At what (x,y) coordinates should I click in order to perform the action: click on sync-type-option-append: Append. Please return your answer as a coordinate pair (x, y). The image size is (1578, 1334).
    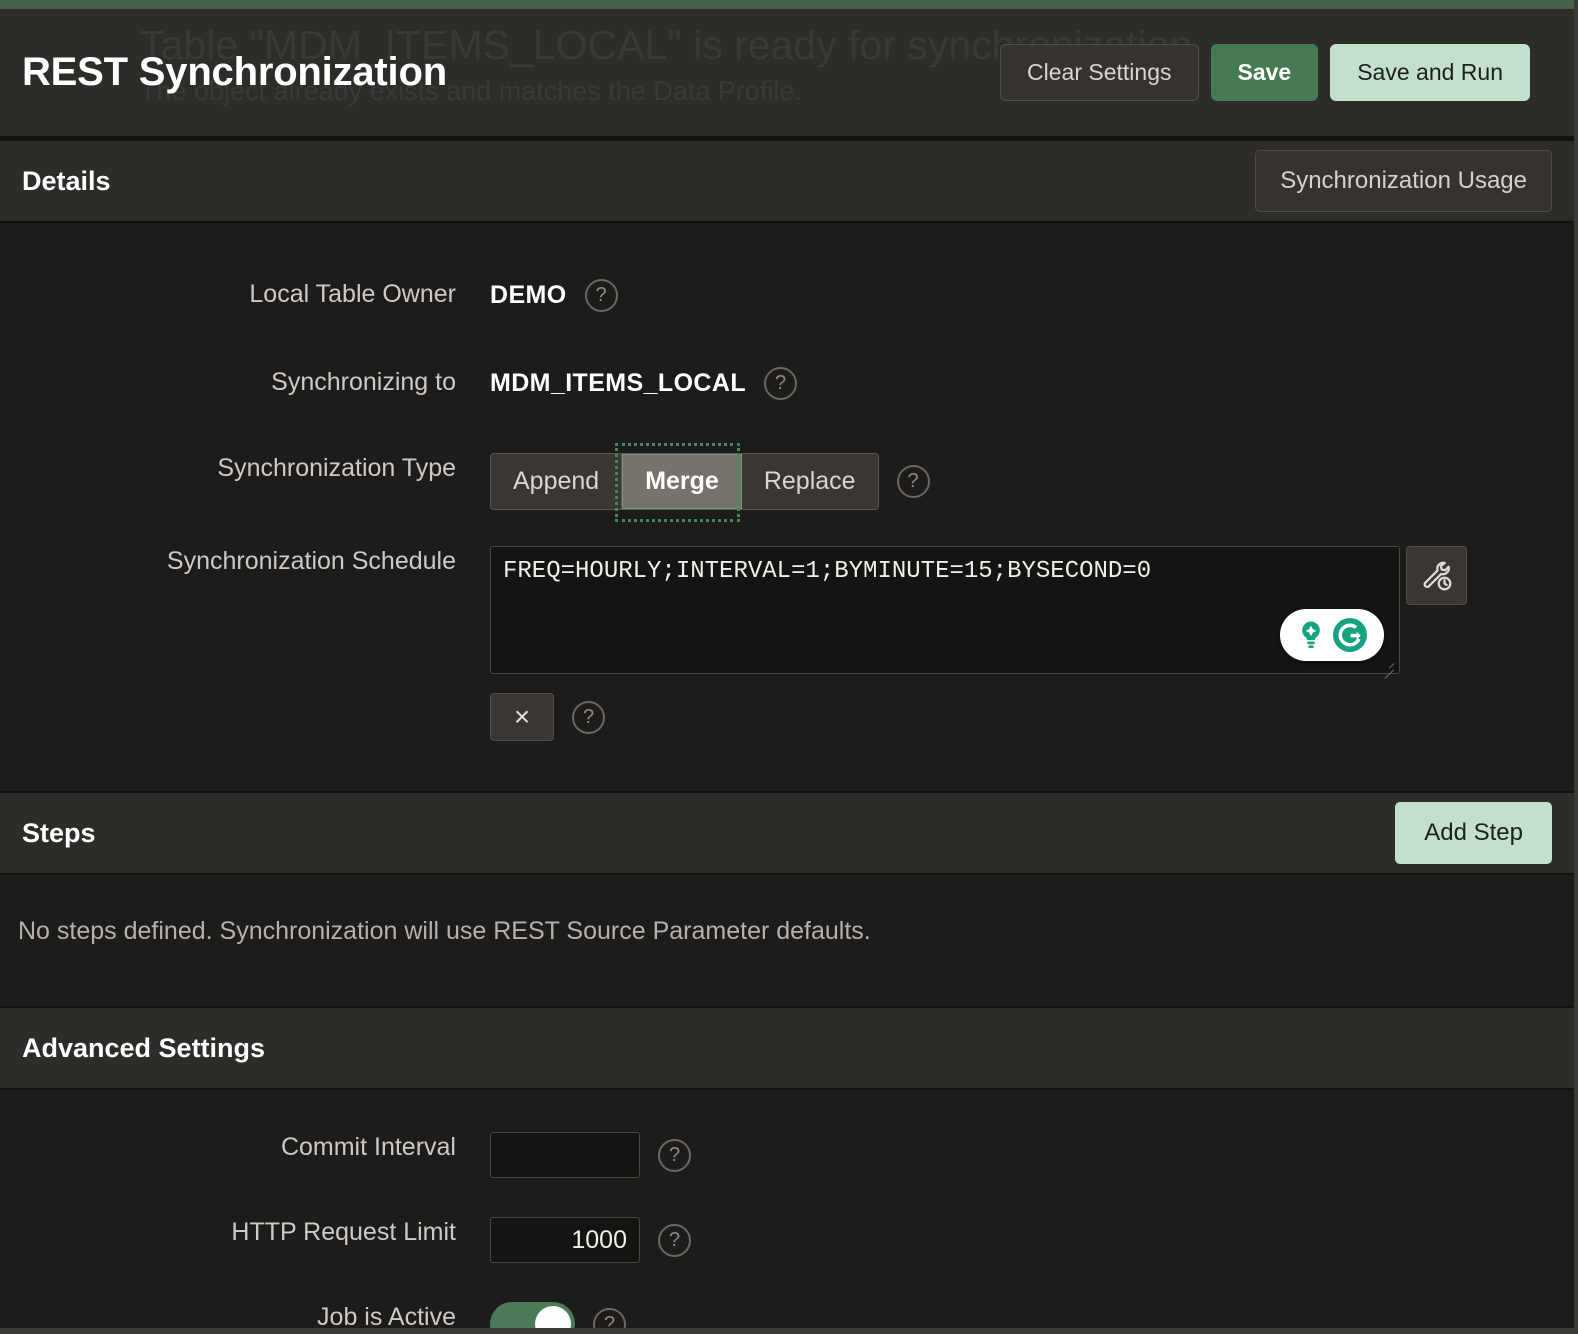
    Looking at the image, I should click on (557, 481).